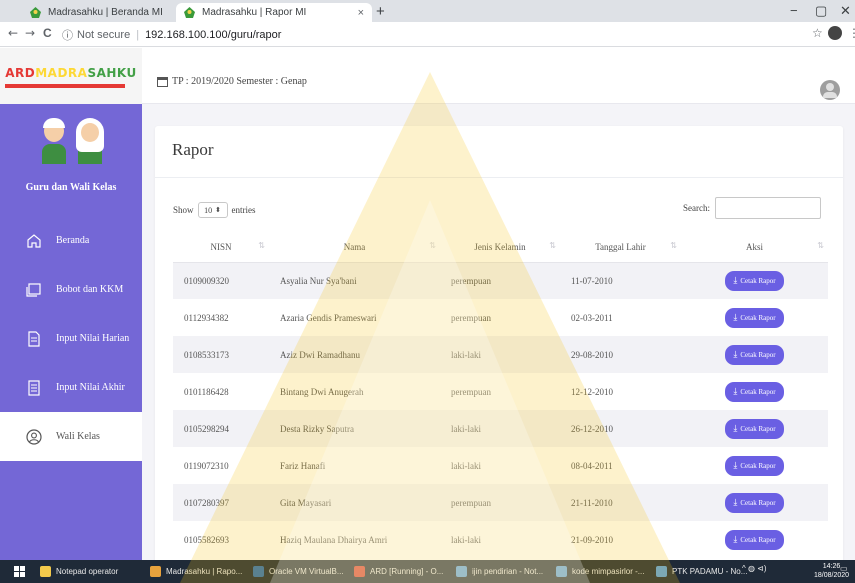 This screenshot has height=583, width=855. I want to click on sidebar-item-input-nilai-harian: Input Nilai Harian, so click(71, 338).